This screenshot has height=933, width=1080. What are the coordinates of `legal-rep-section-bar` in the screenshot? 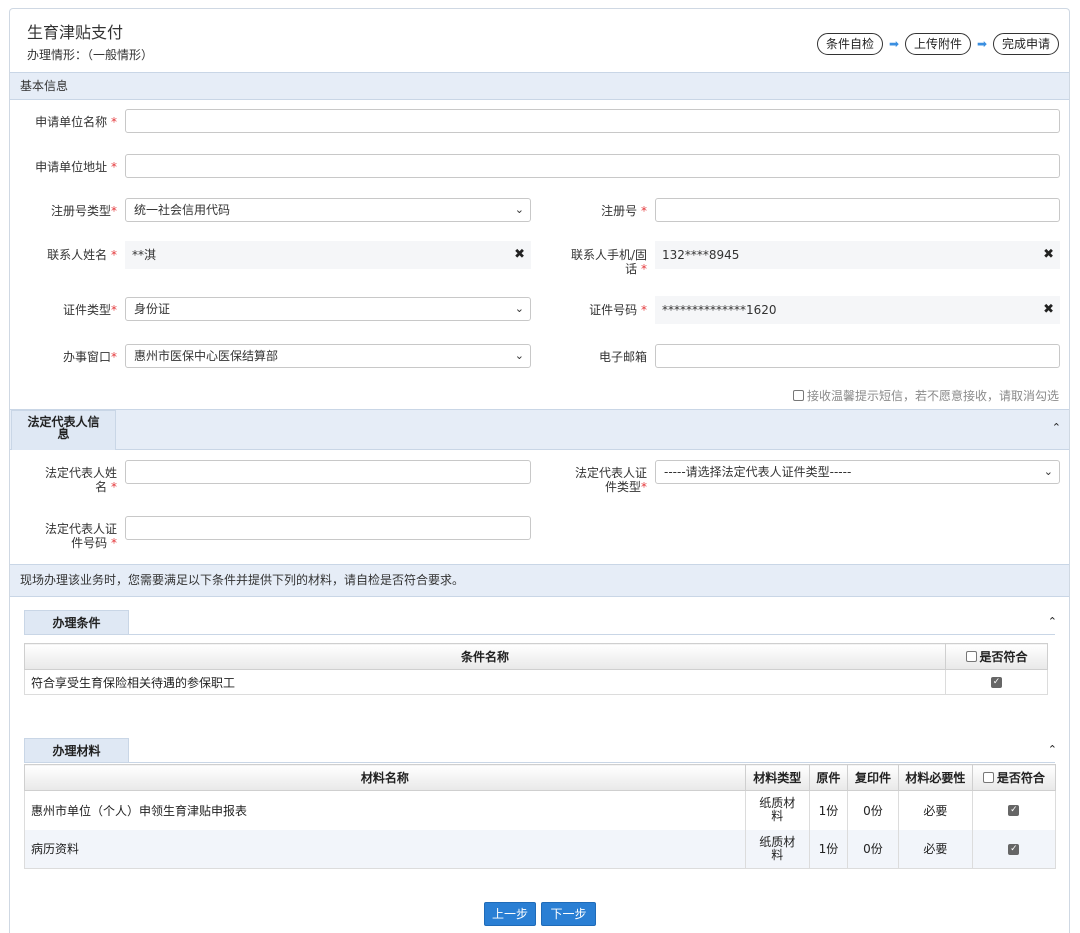 It's located at (539, 429).